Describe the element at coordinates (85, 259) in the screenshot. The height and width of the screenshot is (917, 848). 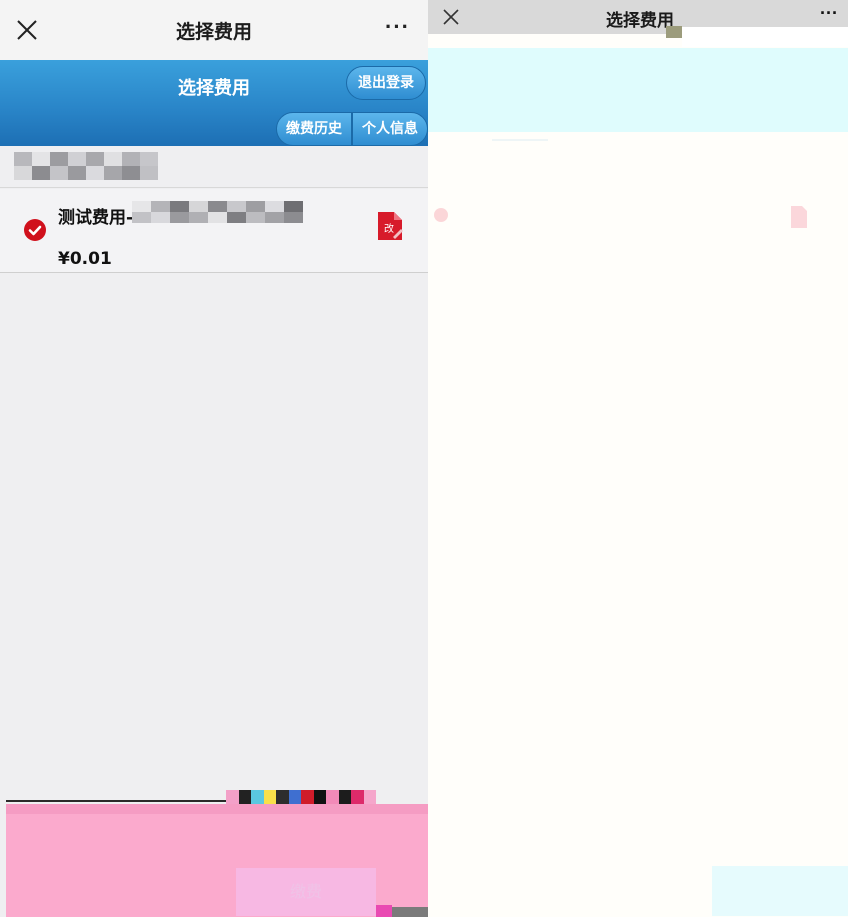
I see `fee-price: ¥0.01` at that location.